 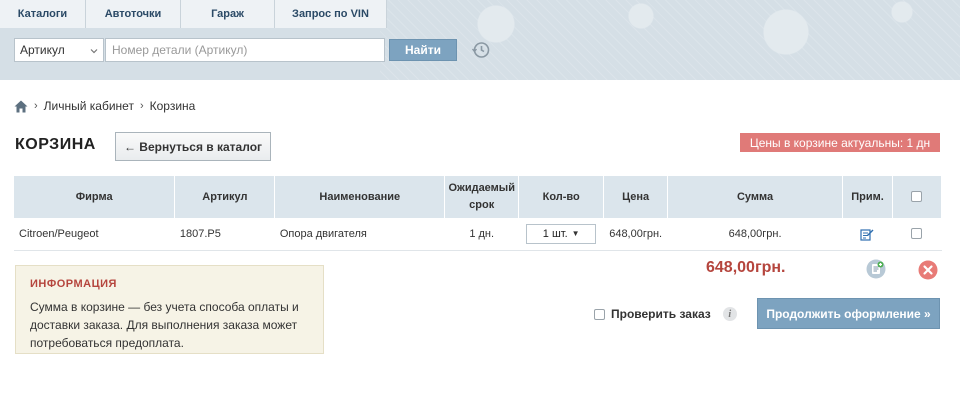 What do you see at coordinates (755, 197) in the screenshot?
I see `col-header-sum: Сумма` at bounding box center [755, 197].